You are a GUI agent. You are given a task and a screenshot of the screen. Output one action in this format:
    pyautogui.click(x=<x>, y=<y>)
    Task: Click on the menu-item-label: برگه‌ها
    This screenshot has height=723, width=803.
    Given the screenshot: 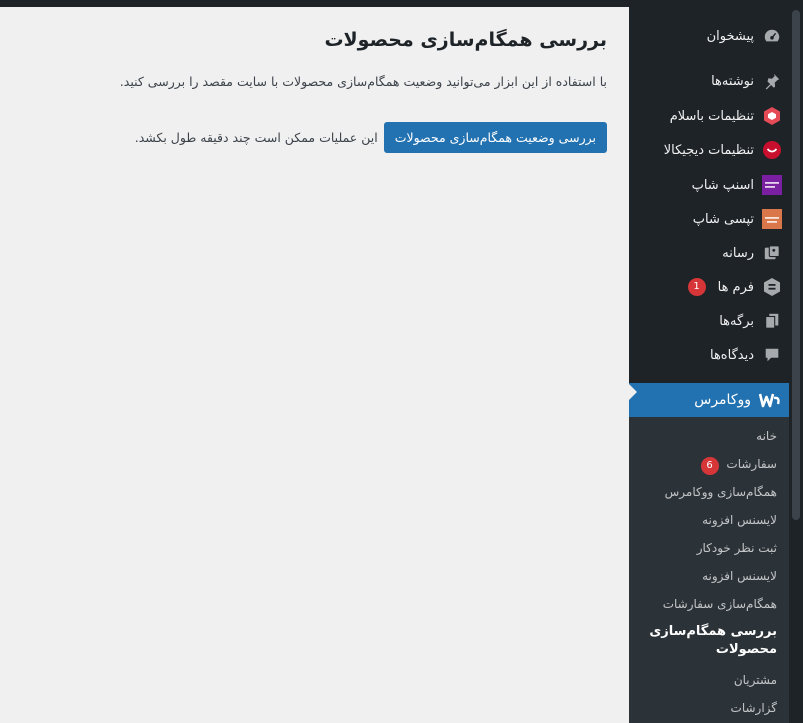 What is the action you would take?
    pyautogui.click(x=736, y=321)
    